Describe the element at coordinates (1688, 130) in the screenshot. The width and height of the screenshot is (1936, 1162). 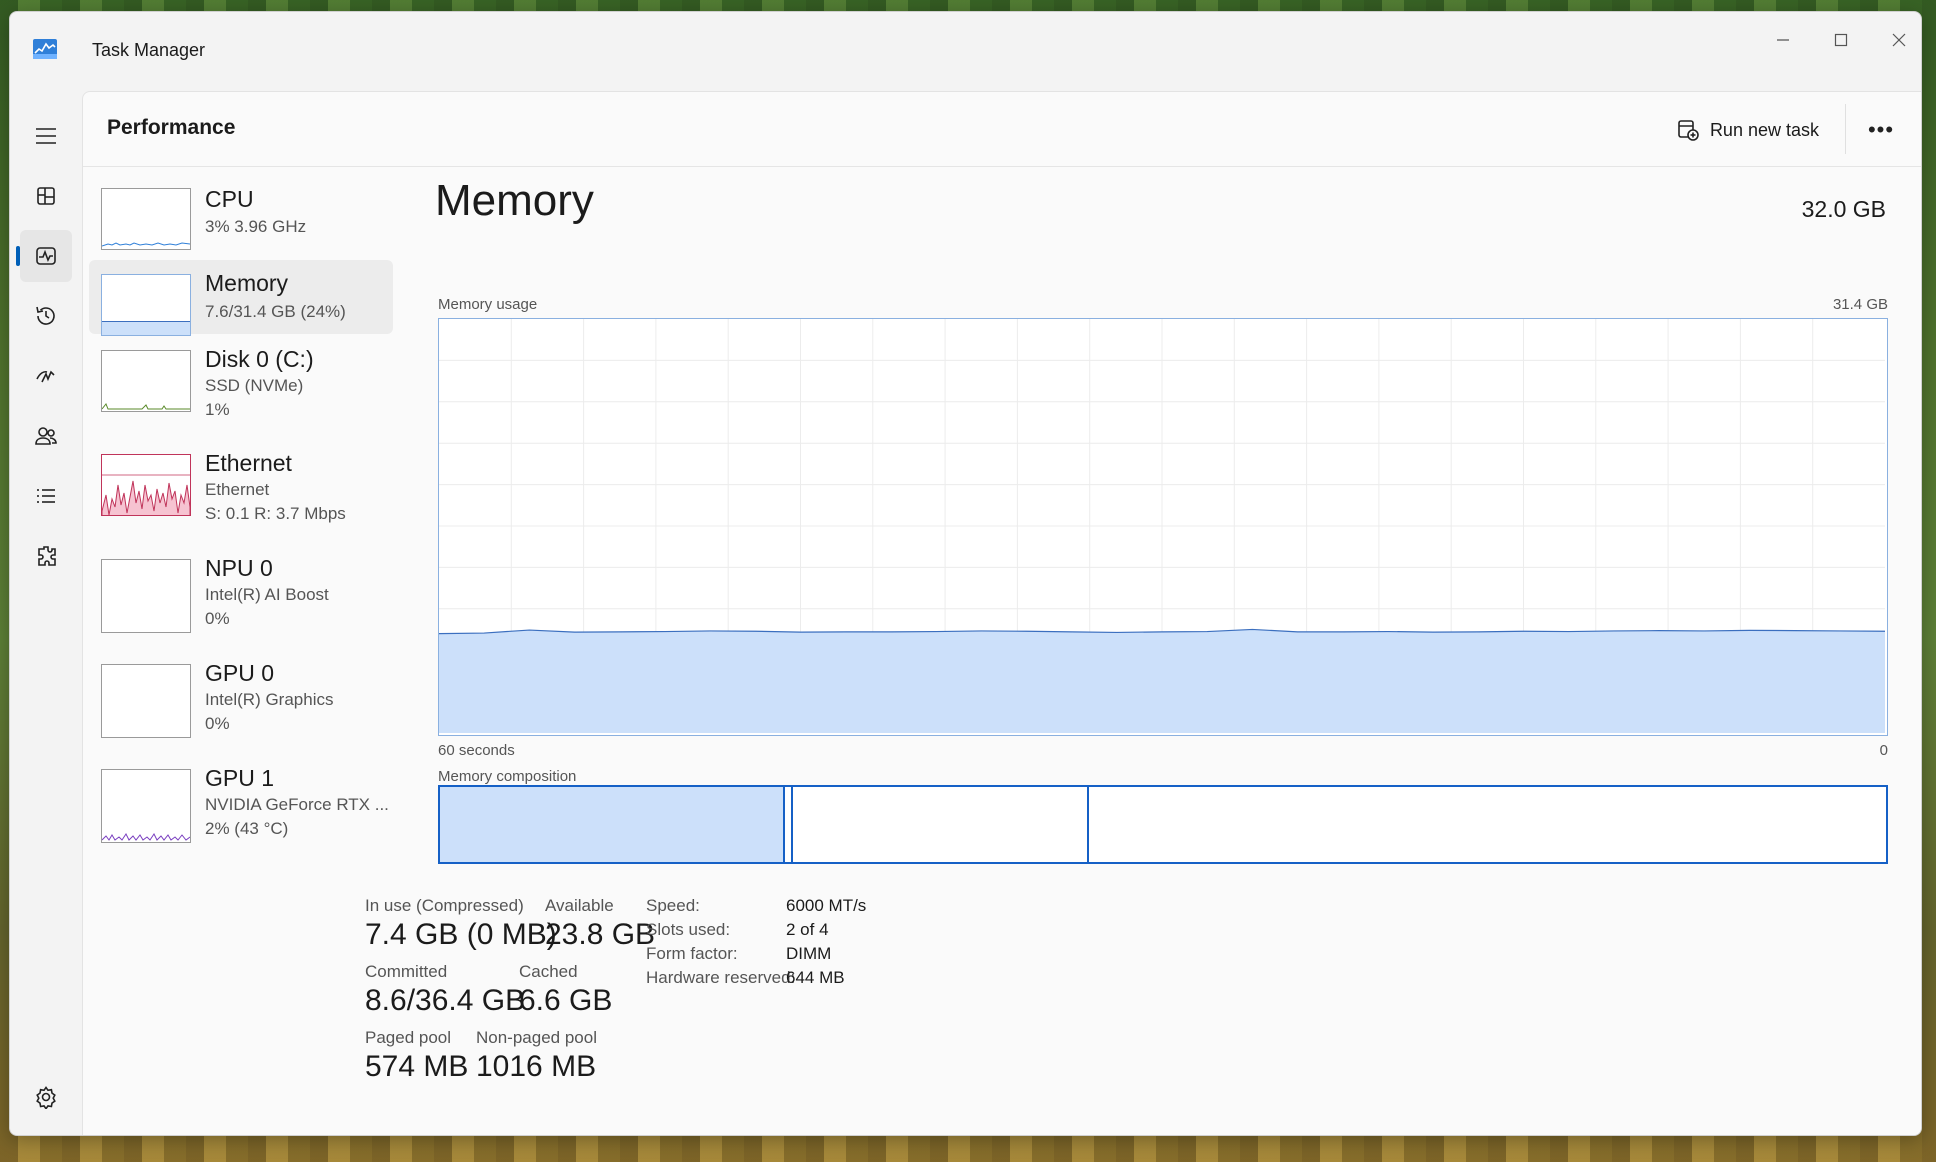
I see `run-task-icon` at that location.